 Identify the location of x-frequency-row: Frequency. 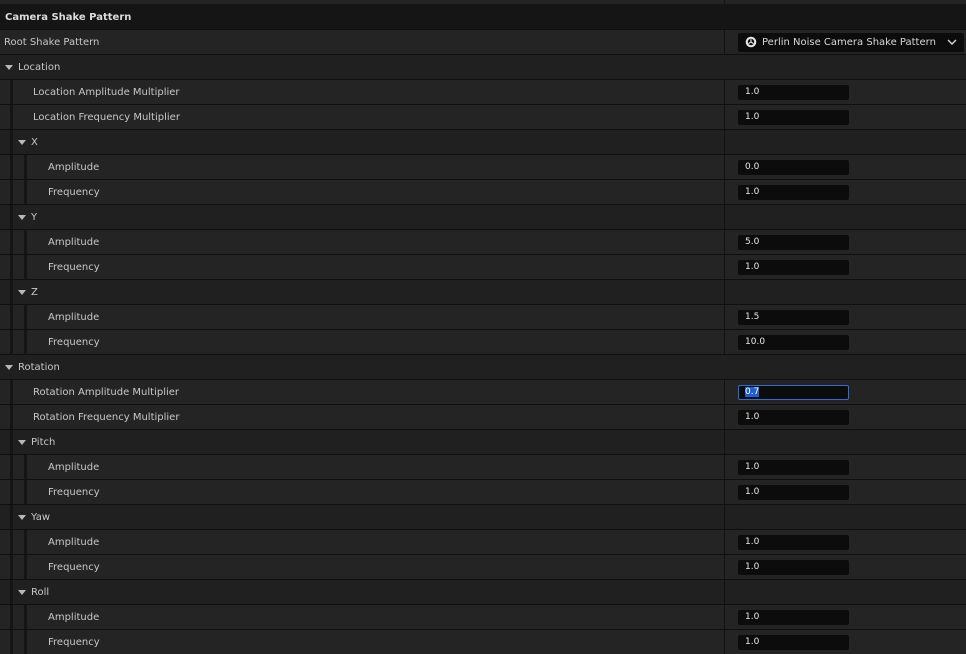
(483, 191).